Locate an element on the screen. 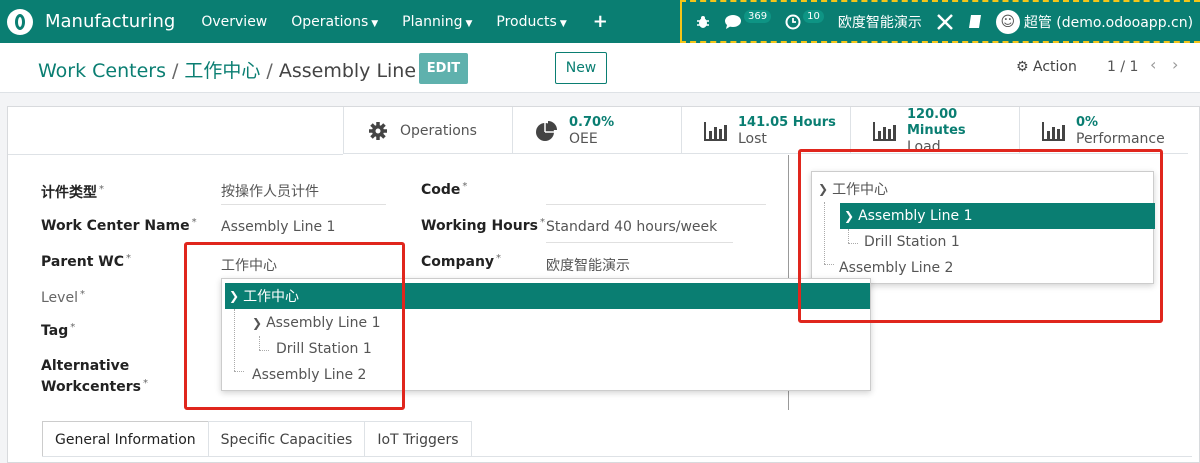 The height and width of the screenshot is (463, 1200). level-label-text: Level is located at coordinates (59, 298).